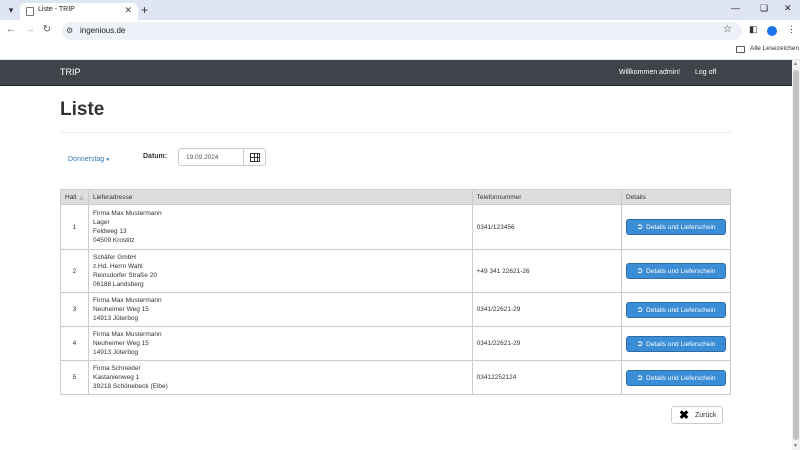 The height and width of the screenshot is (450, 800). I want to click on phone-cell: 0341/123456, so click(547, 227).